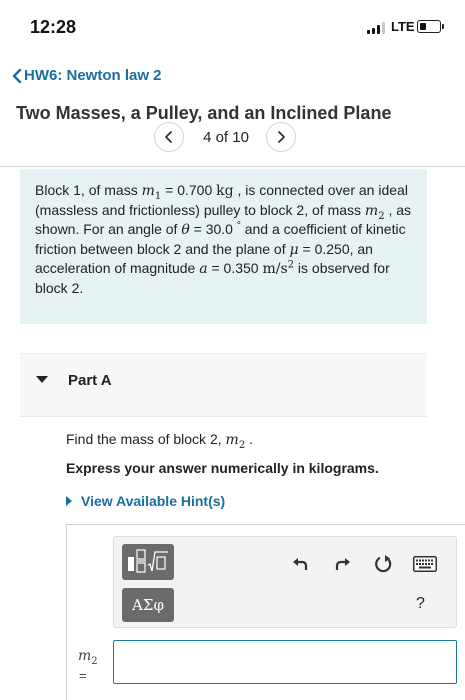 The height and width of the screenshot is (700, 465). I want to click on keyboard-icon, so click(425, 564).